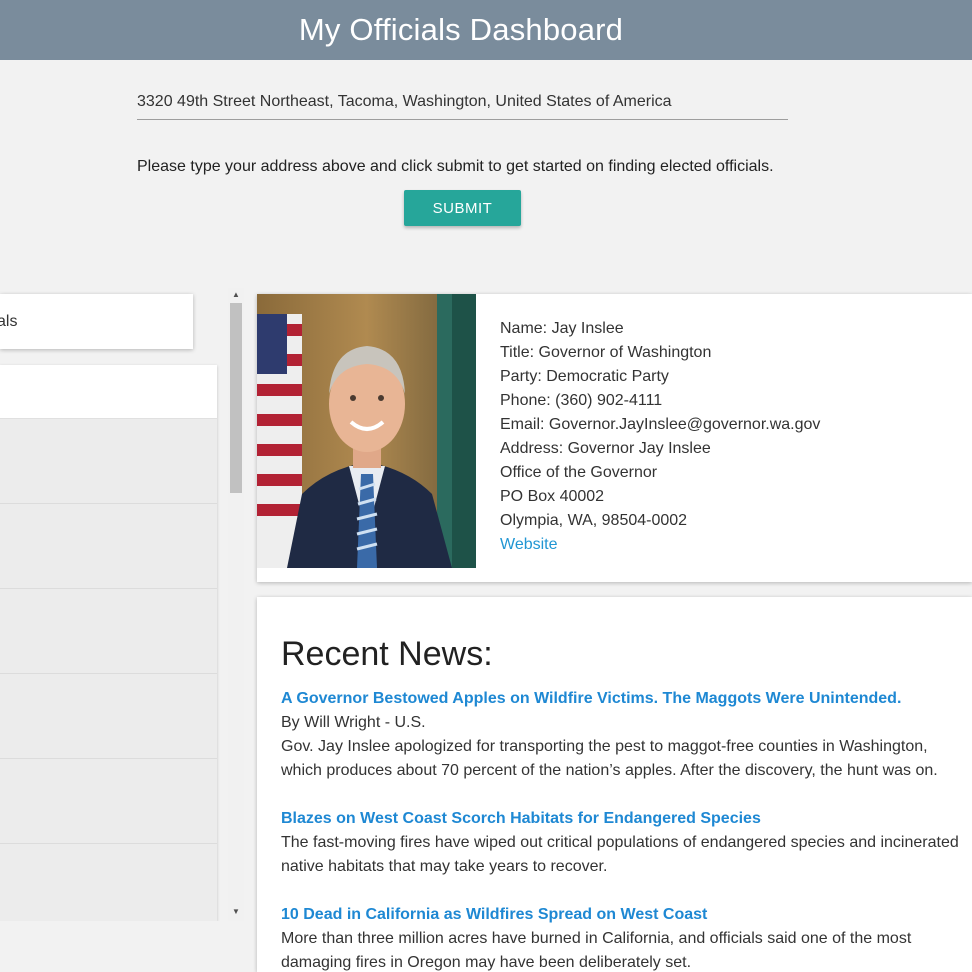  I want to click on official-address-line1: Address: Governor Jay Inslee, so click(605, 448).